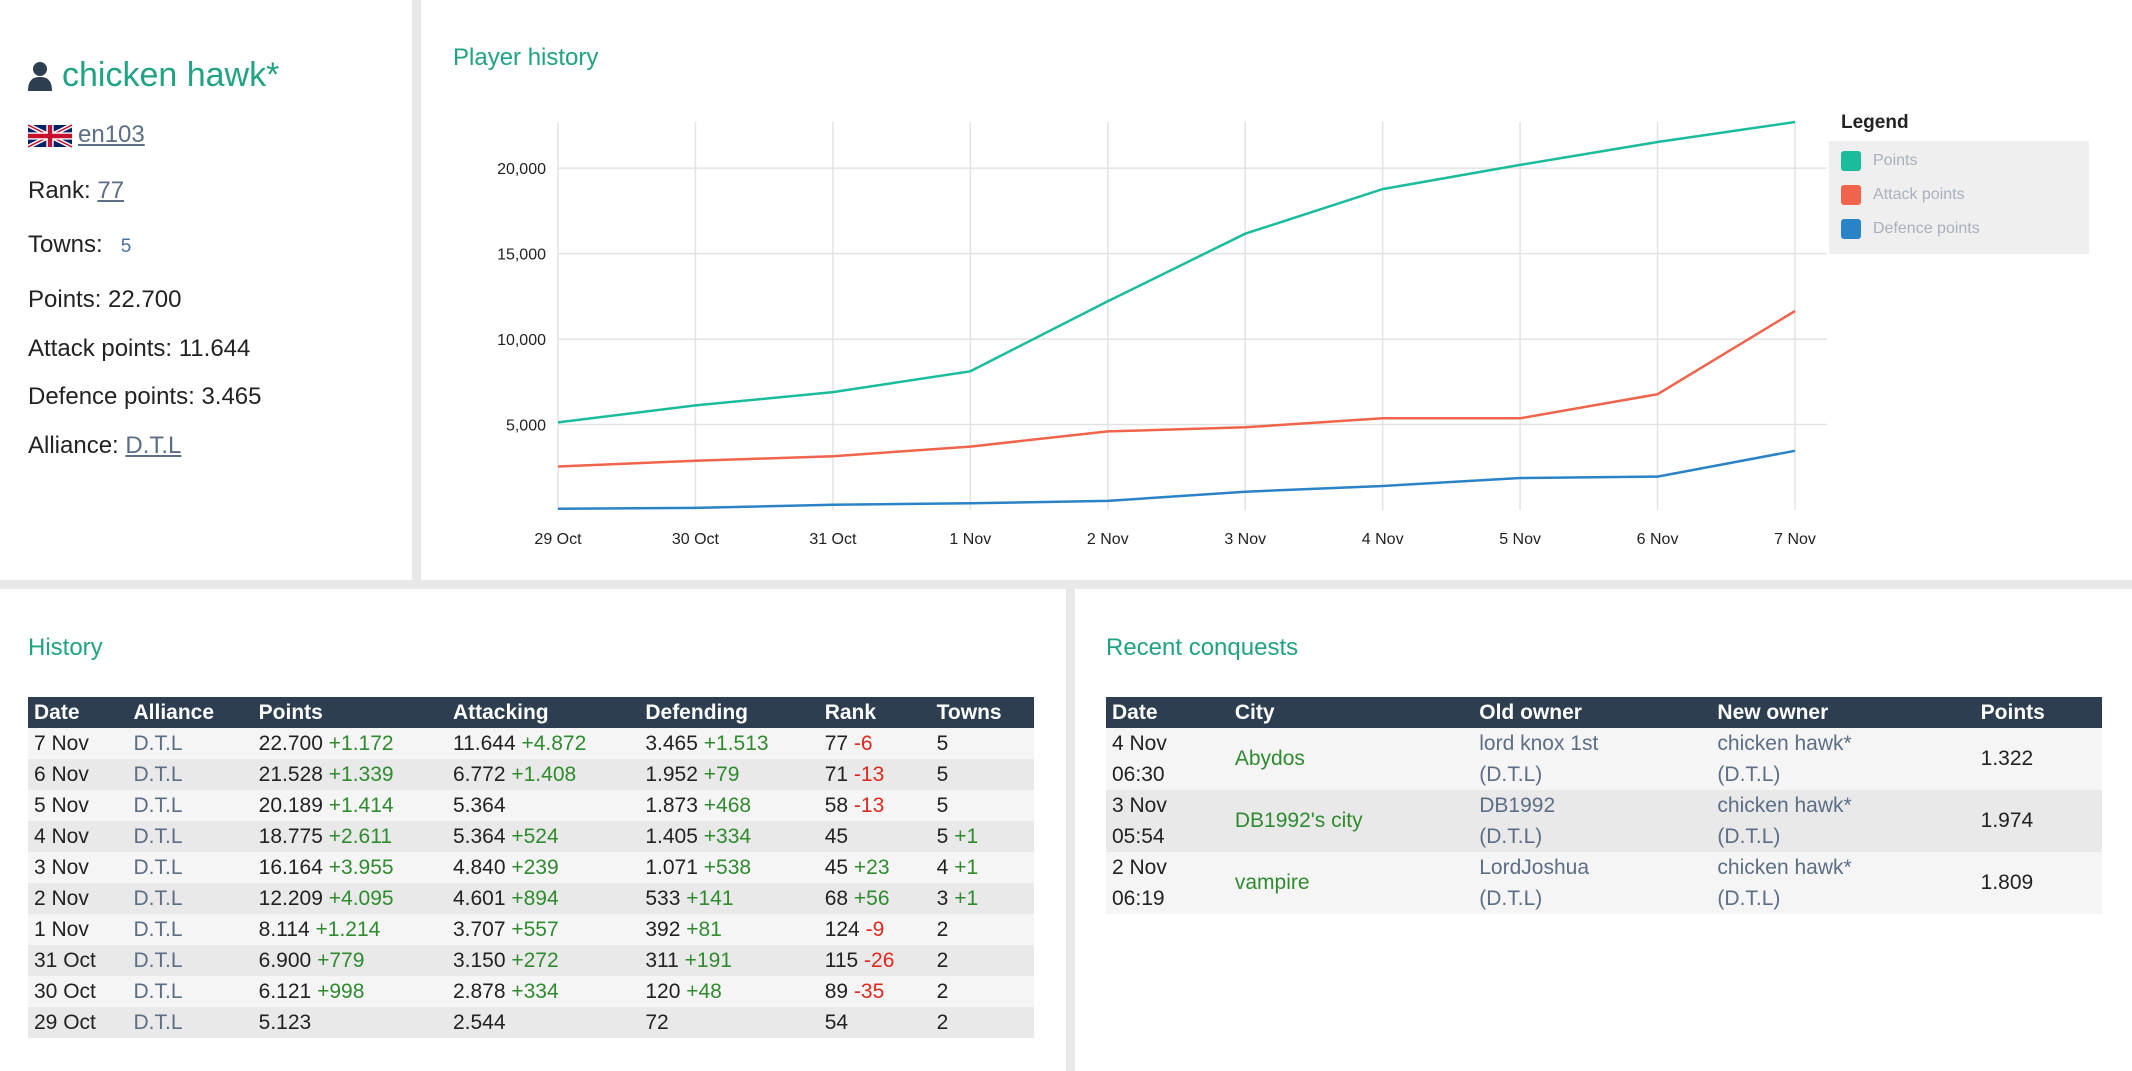 This screenshot has width=2132, height=1071. Describe the element at coordinates (1879, 161) in the screenshot. I see `legend-item: Points` at that location.